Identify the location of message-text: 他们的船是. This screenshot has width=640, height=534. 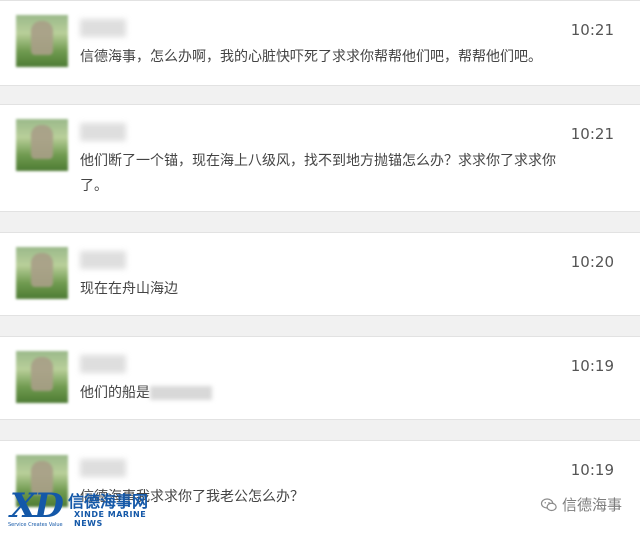
(330, 393).